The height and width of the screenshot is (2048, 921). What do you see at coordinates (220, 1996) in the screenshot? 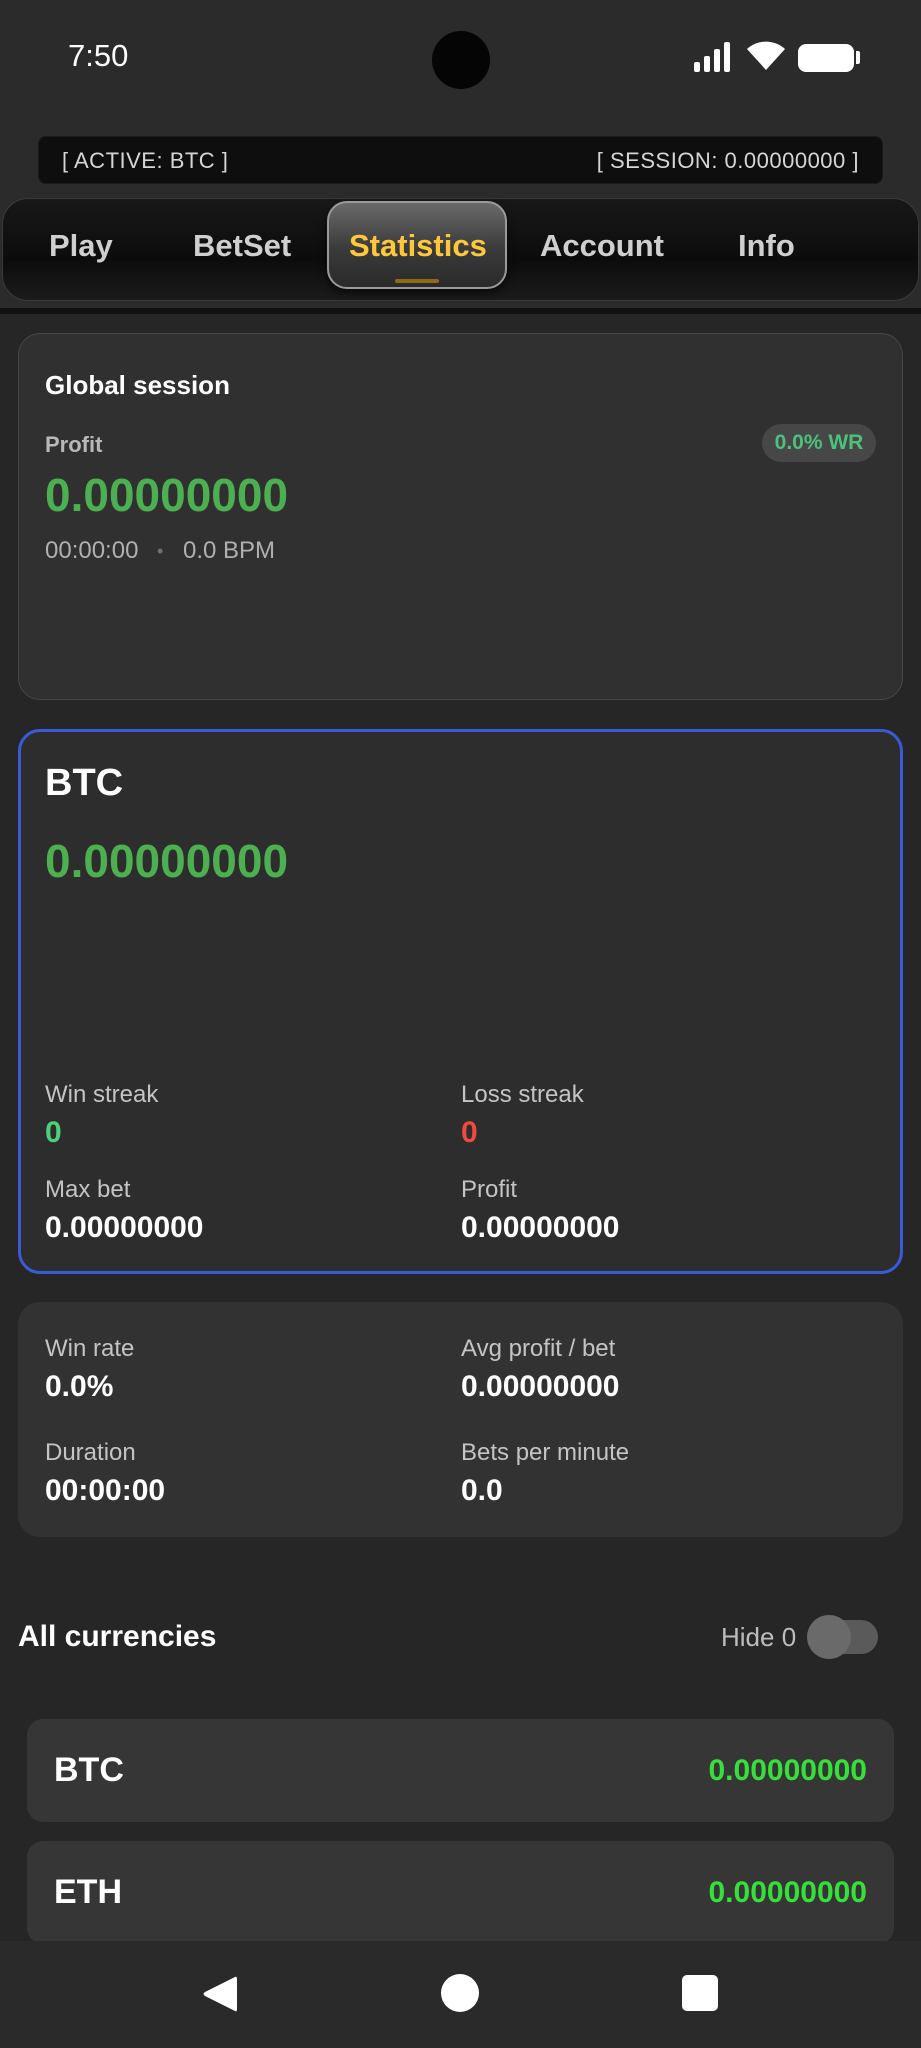
I see `back-icon` at bounding box center [220, 1996].